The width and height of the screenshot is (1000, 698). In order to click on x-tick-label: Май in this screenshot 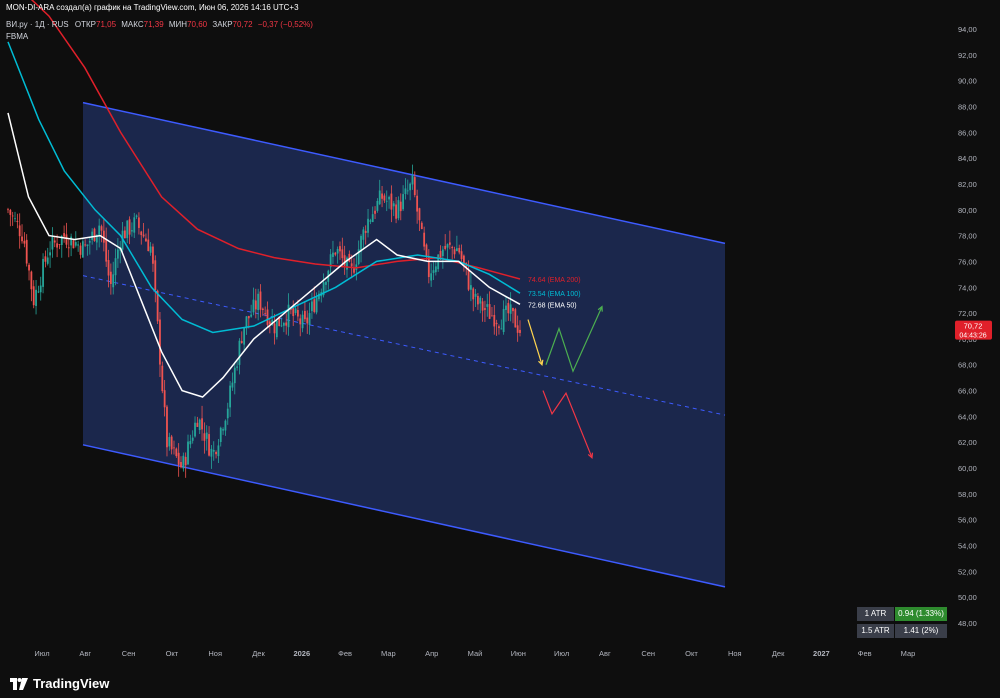, I will do `click(475, 653)`.